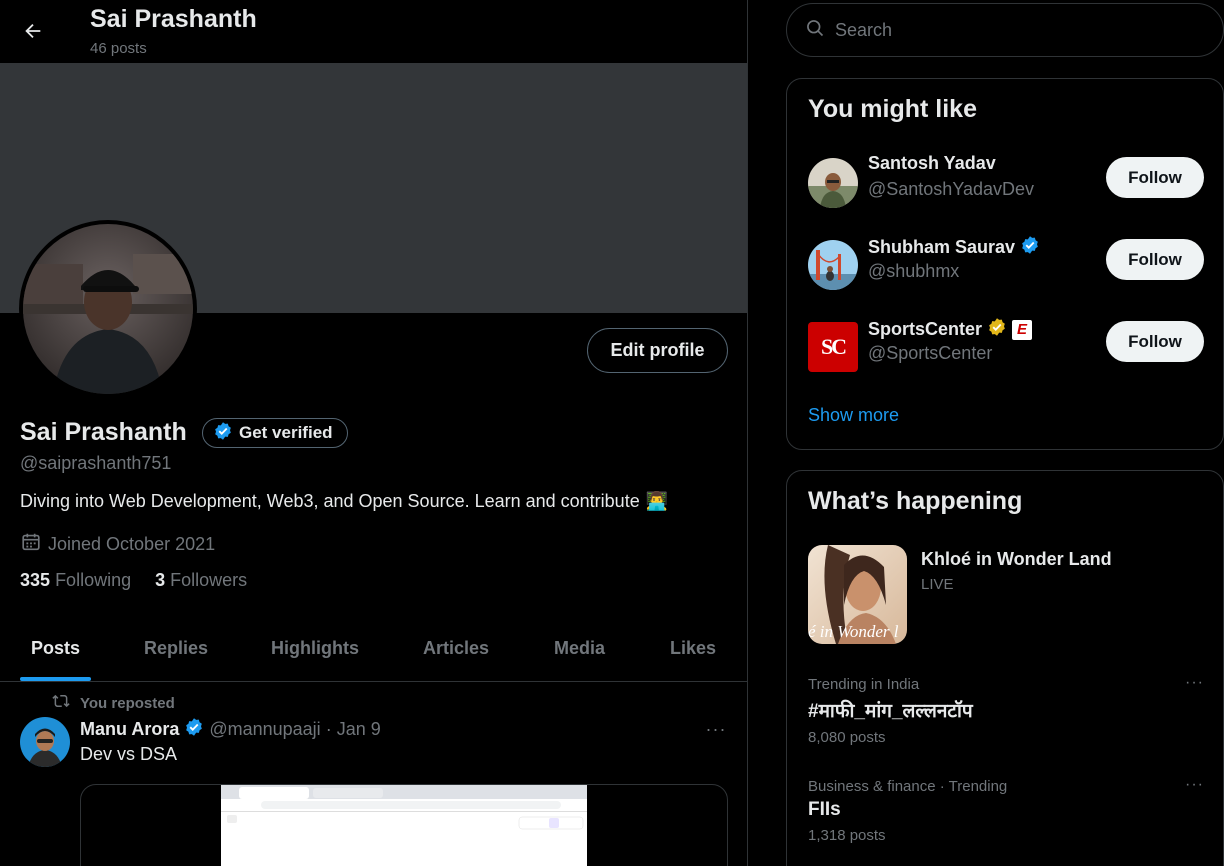 This screenshot has height=866, width=1224. I want to click on espn-affiliate-icon: E, so click(1022, 329).